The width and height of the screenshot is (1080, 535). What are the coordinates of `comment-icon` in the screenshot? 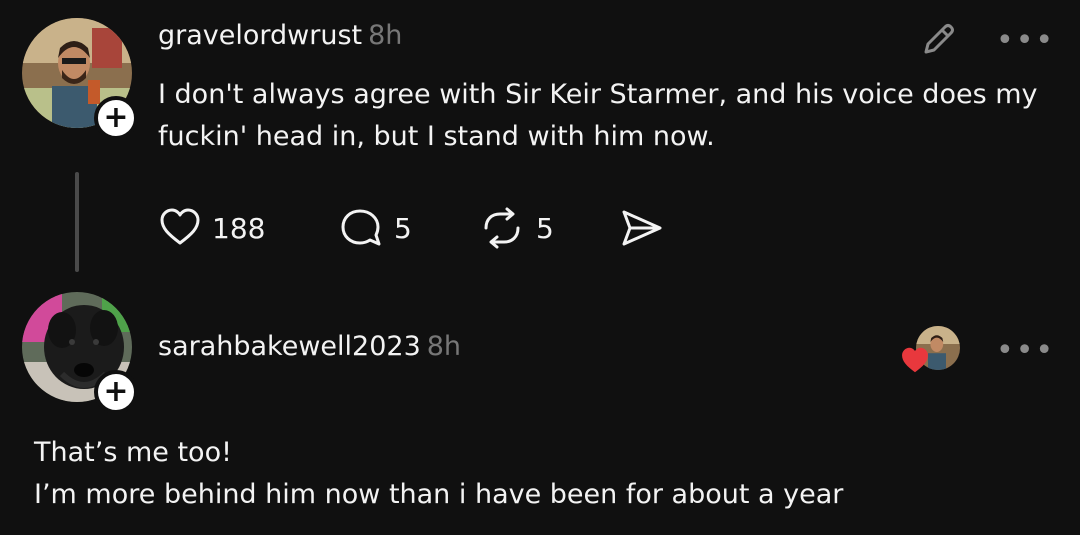 It's located at (361, 227).